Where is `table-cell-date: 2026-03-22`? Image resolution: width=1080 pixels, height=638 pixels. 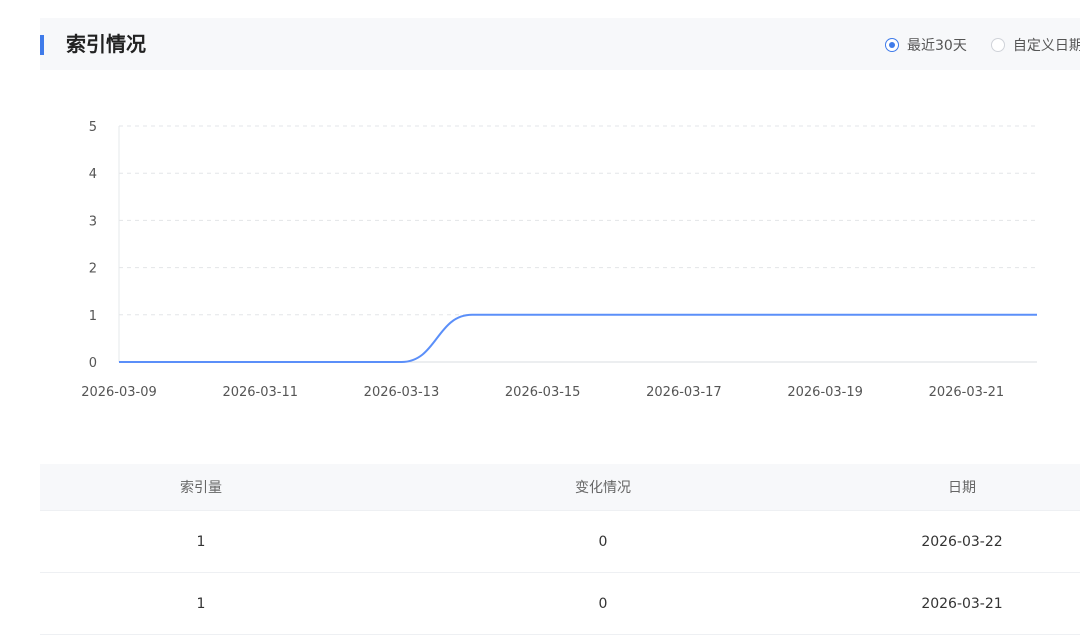 table-cell-date: 2026-03-22 is located at coordinates (962, 541).